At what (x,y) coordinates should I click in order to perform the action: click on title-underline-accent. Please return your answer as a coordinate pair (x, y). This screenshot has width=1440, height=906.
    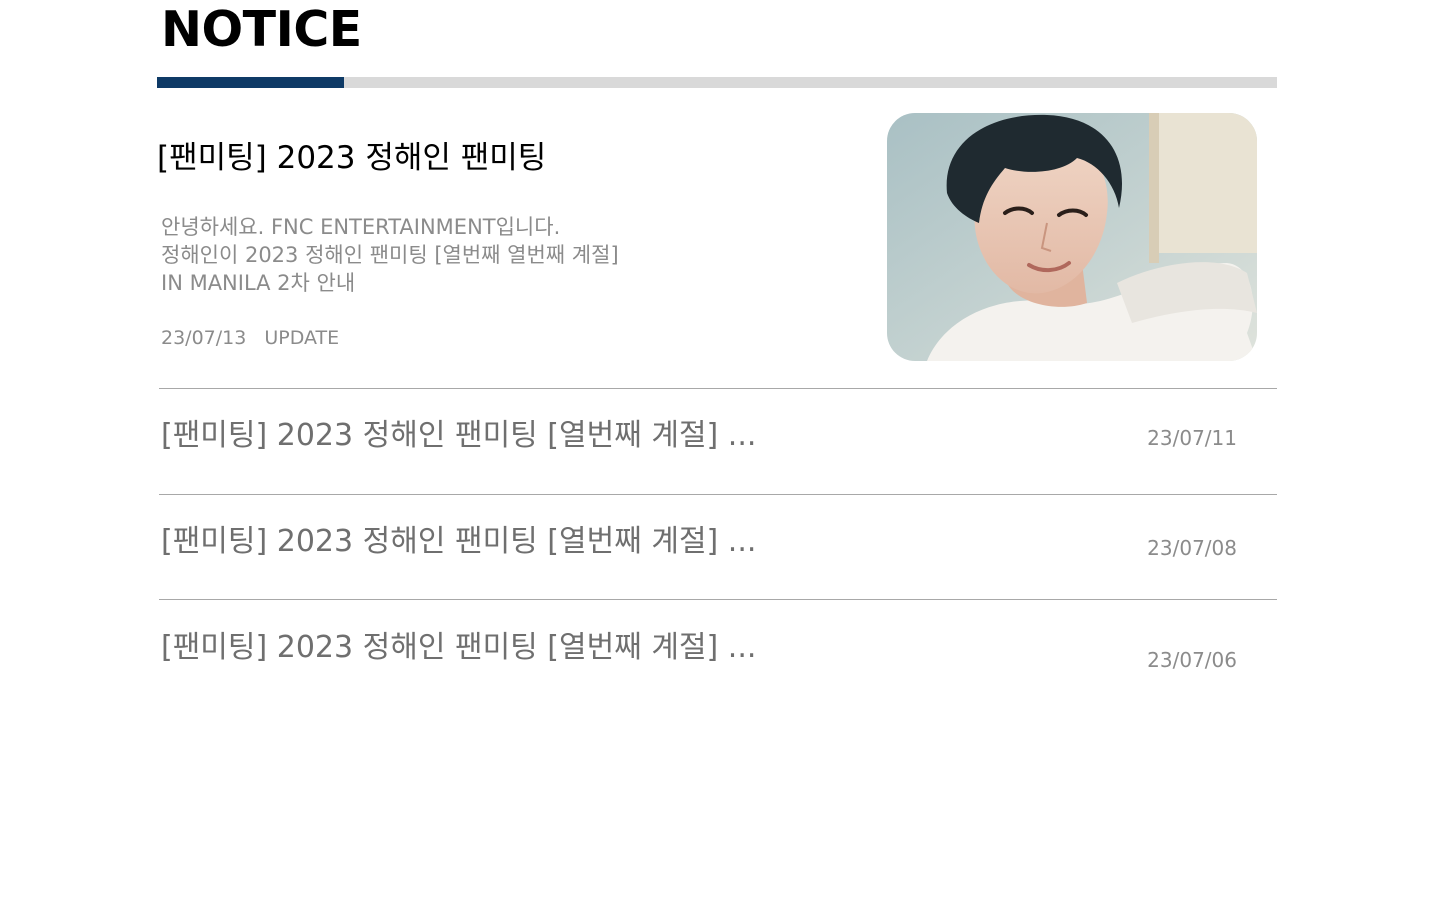
    Looking at the image, I should click on (250, 82).